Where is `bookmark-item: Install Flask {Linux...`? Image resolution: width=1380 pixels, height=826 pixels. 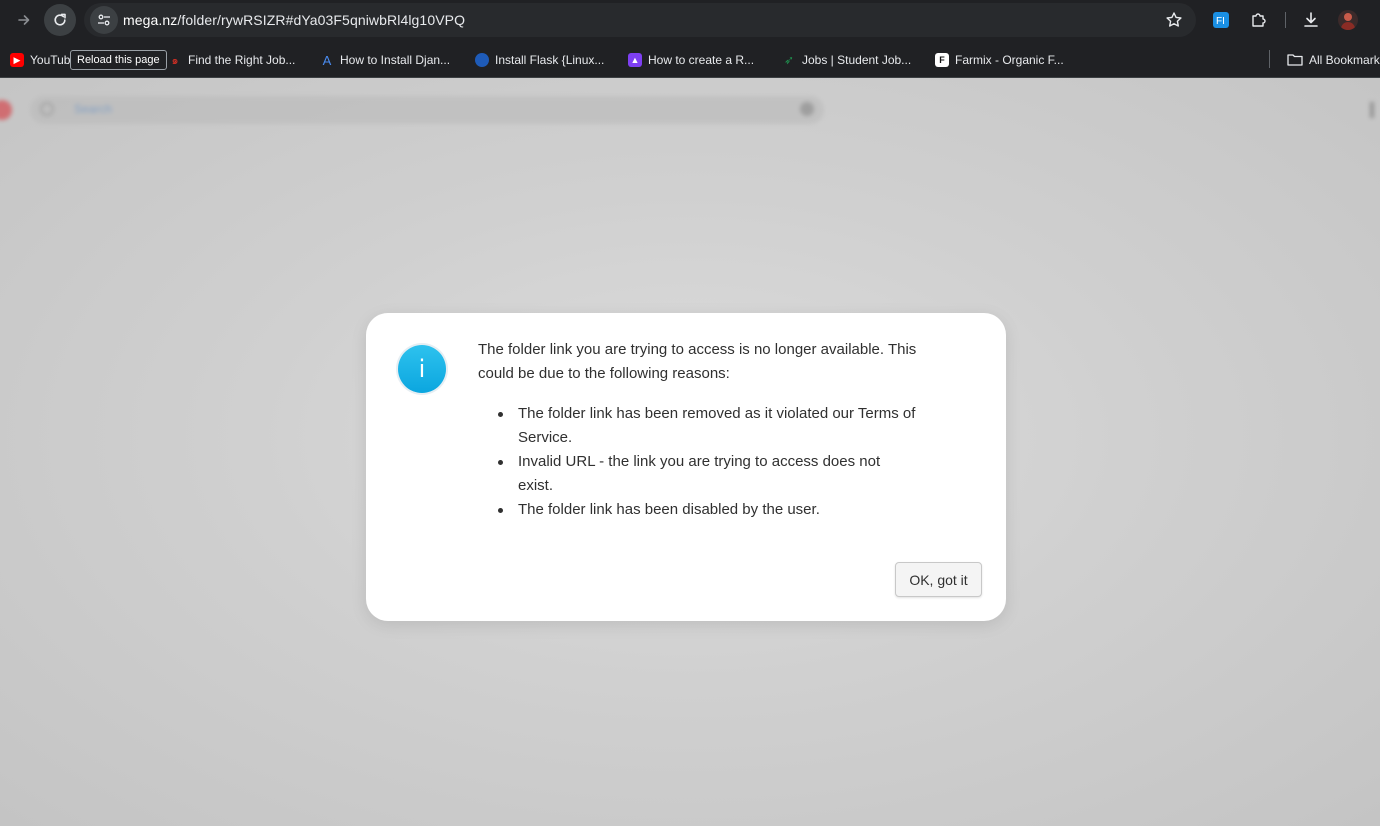
bookmark-item: Install Flask {Linux... is located at coordinates (539, 60).